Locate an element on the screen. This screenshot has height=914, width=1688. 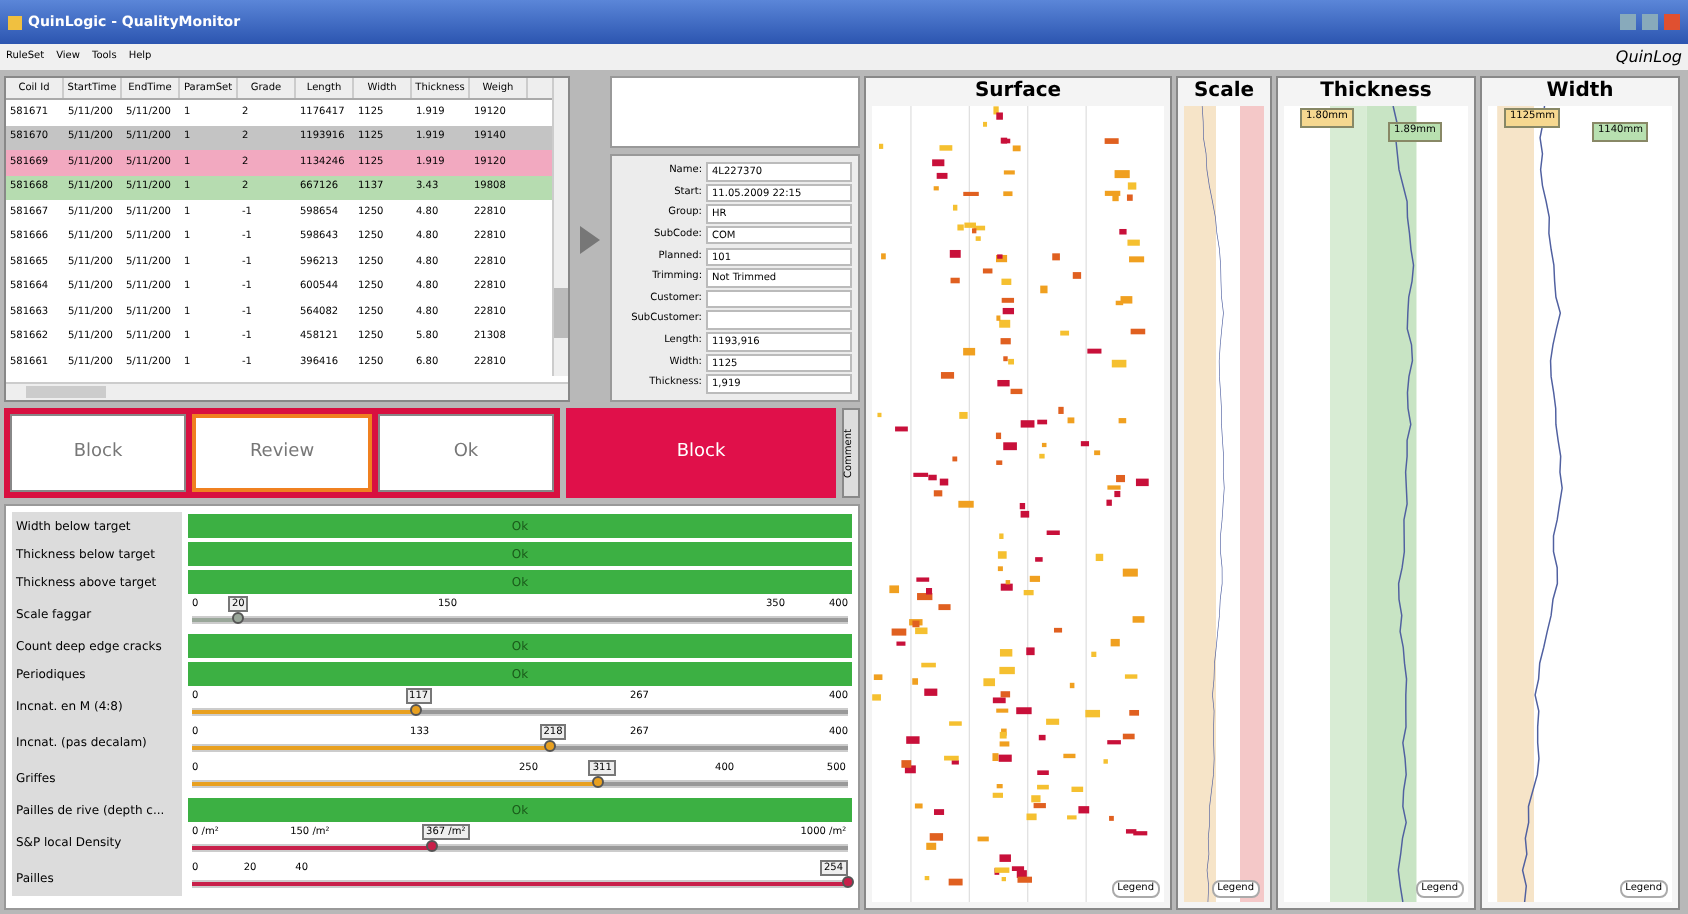
chart-title: Thickness is located at coordinates (1376, 92).